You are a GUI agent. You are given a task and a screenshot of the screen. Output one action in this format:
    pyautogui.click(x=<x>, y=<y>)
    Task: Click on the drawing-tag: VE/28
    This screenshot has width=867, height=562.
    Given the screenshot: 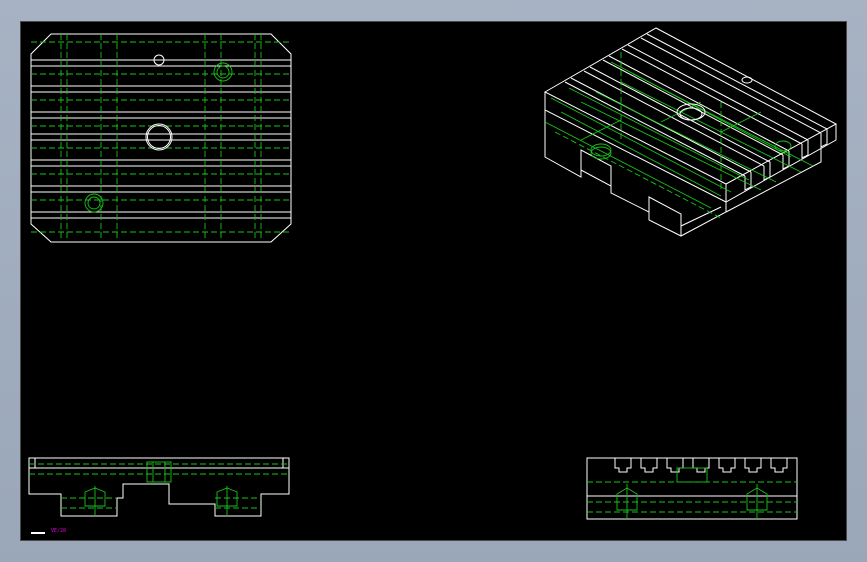 What is the action you would take?
    pyautogui.click(x=59, y=531)
    